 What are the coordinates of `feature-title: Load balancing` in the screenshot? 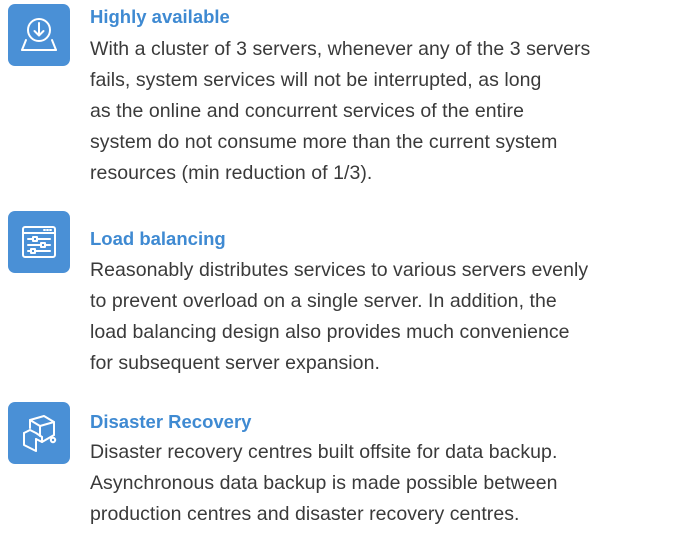 It's located at (158, 238).